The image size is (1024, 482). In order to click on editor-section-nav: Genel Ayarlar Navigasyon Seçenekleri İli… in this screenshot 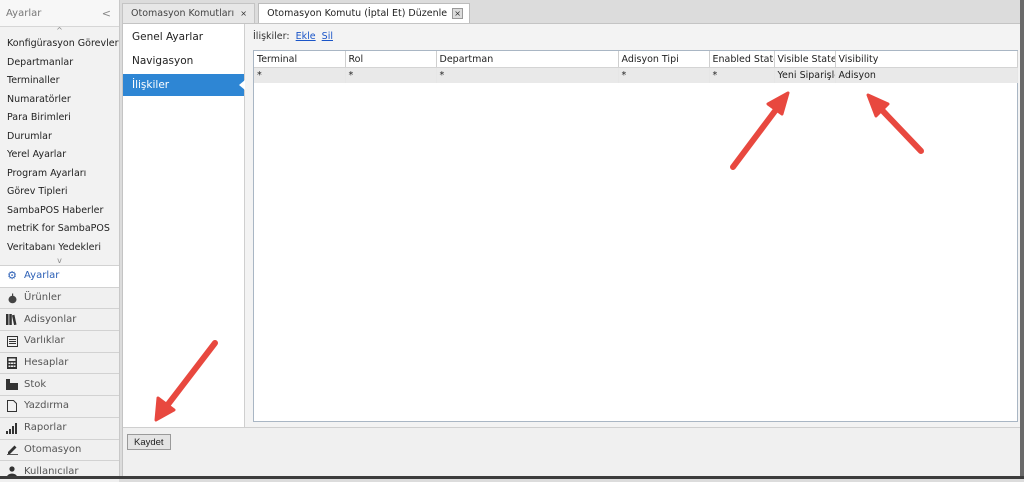, I will do `click(184, 225)`.